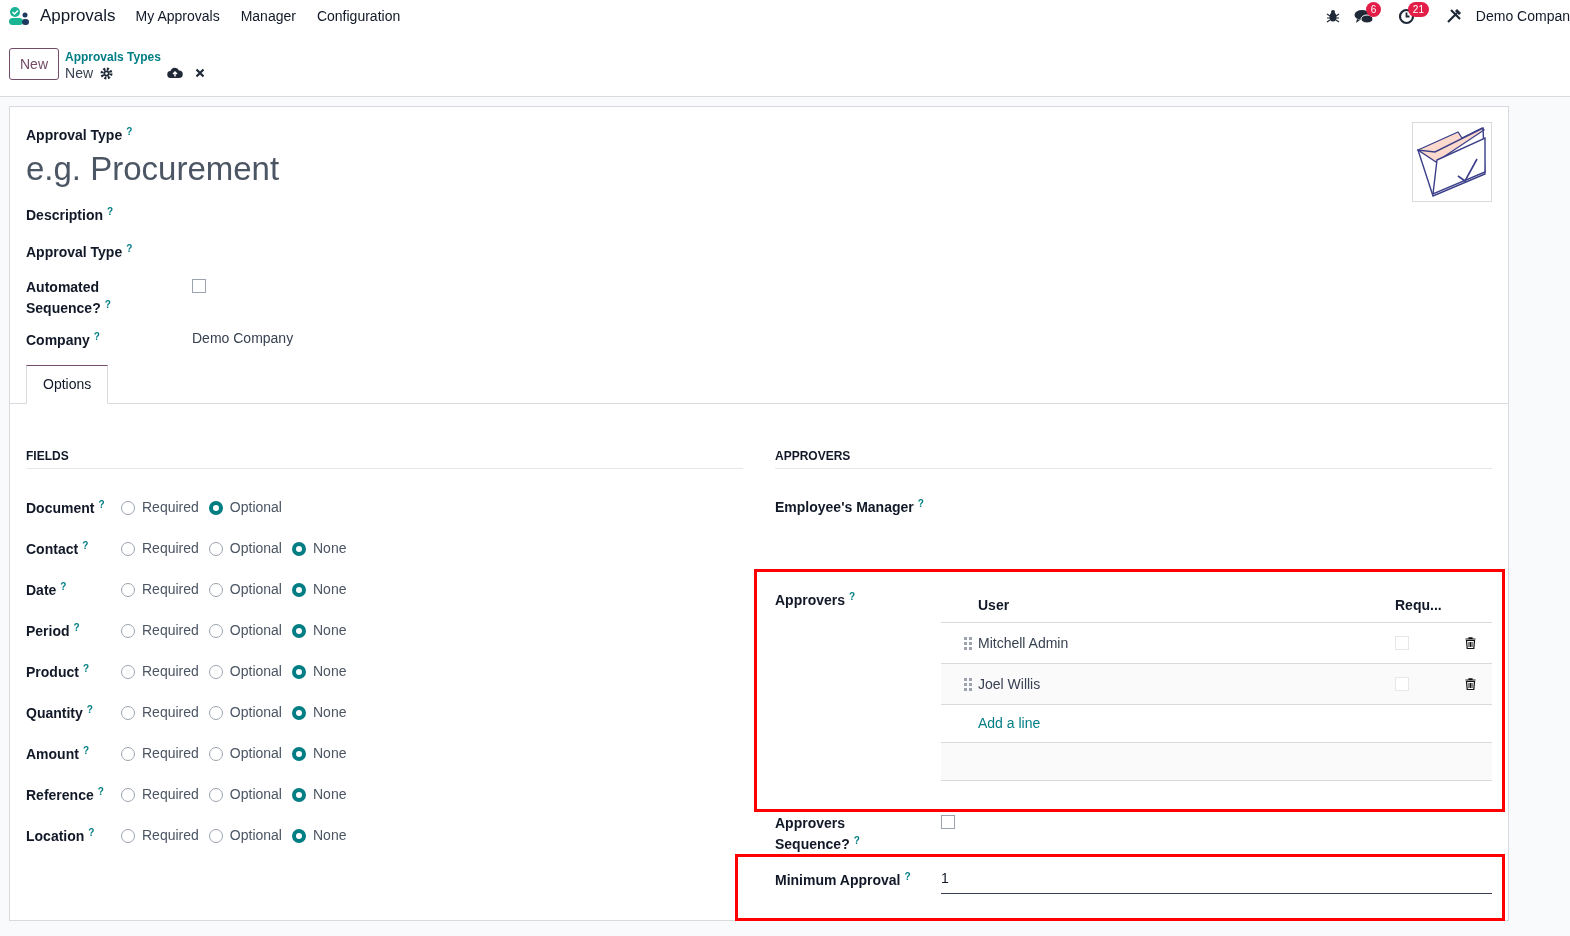 The width and height of the screenshot is (1570, 936). I want to click on breadcrumb-link: Approvals Types, so click(135, 57).